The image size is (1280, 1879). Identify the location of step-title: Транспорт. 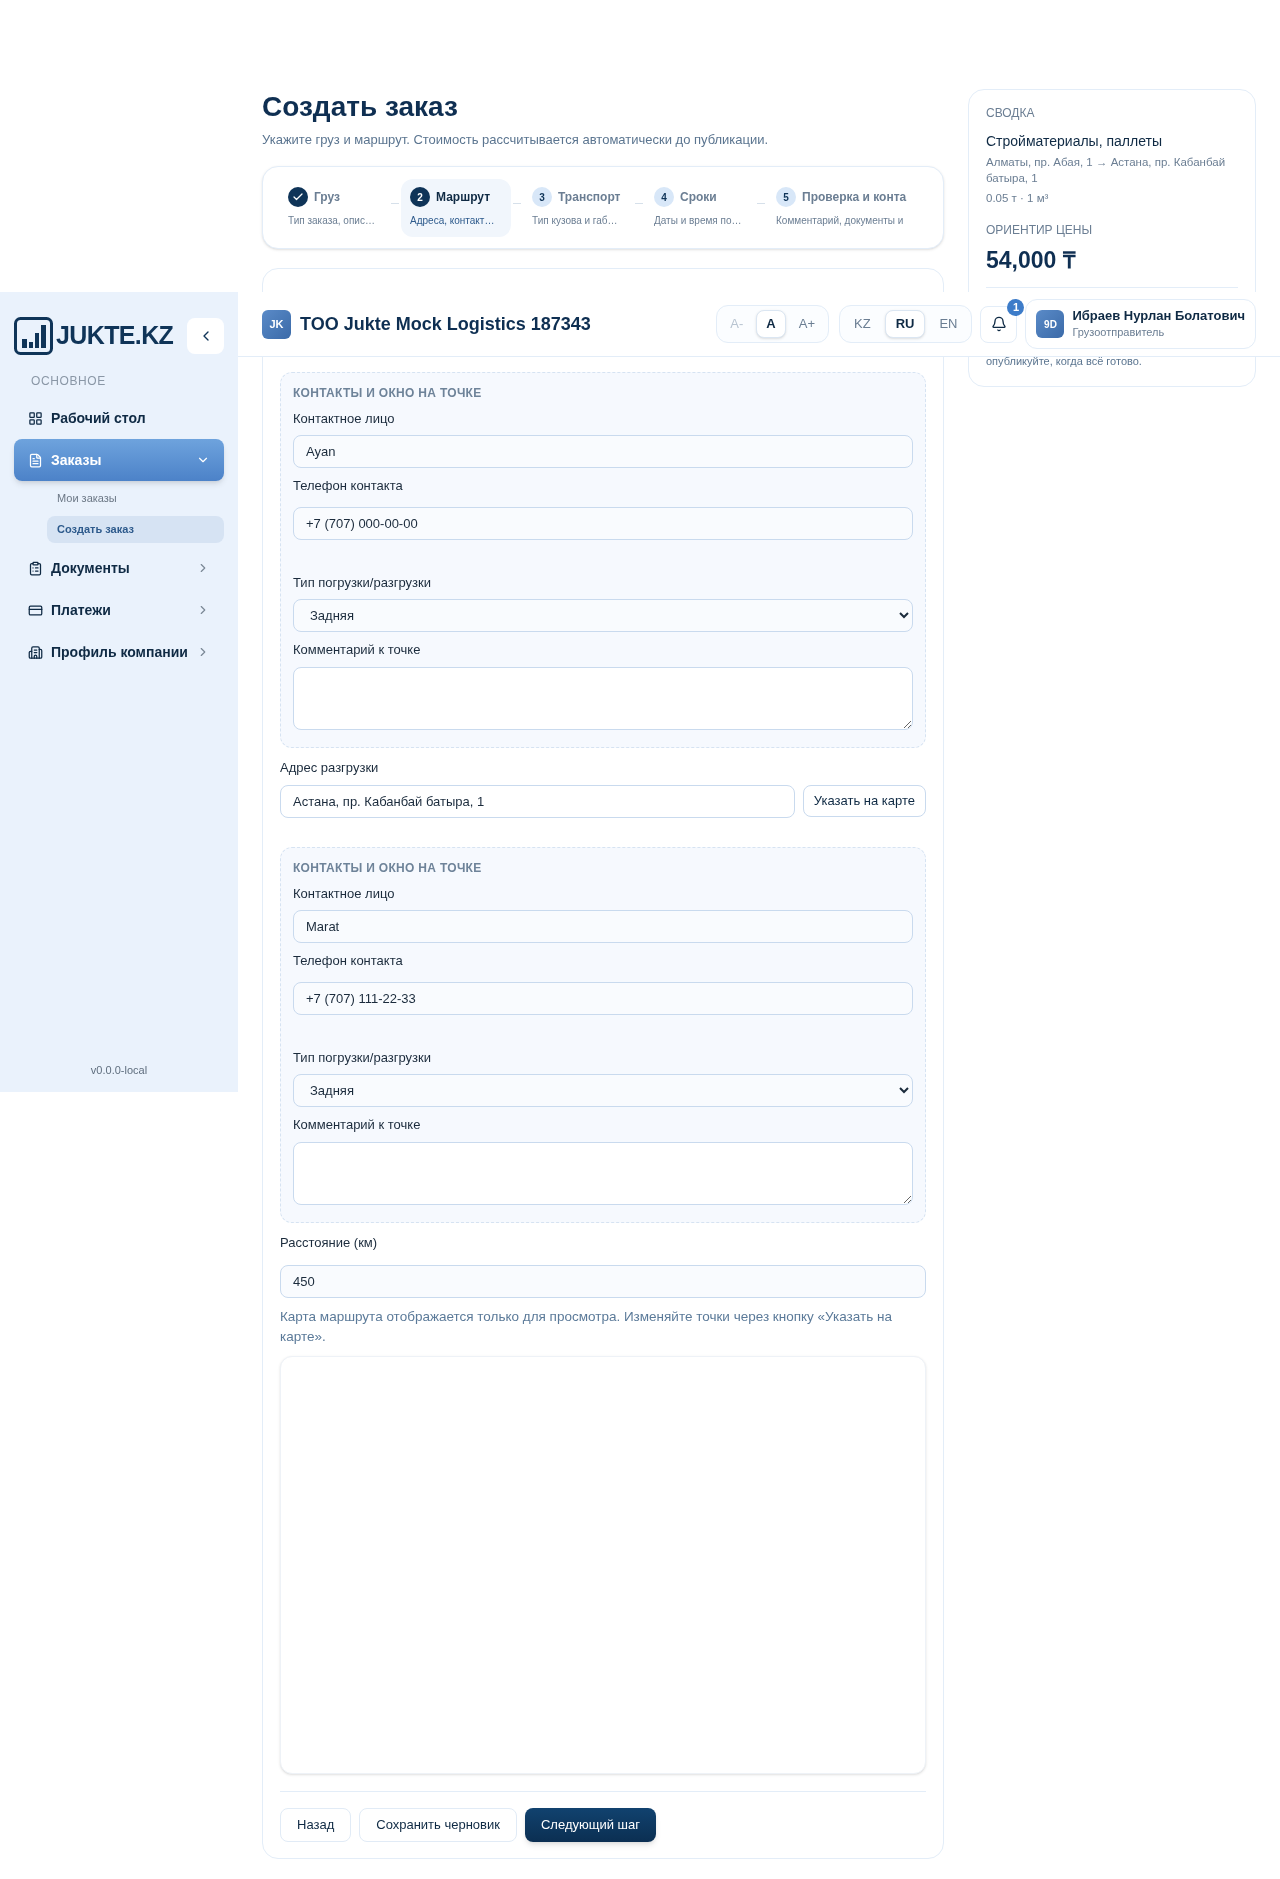
(589, 197).